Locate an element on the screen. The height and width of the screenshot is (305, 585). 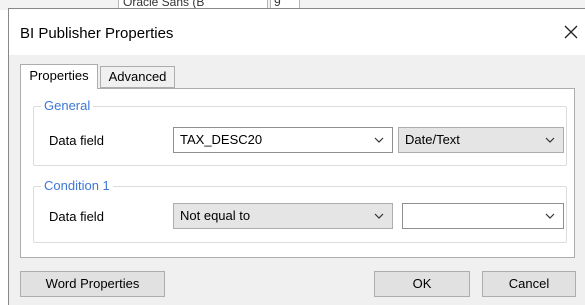
general-legend: General is located at coordinates (67, 105).